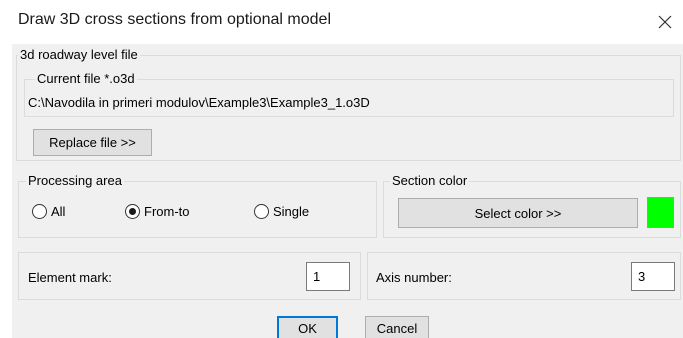  I want to click on select-color-button: Select color >>, so click(518, 213).